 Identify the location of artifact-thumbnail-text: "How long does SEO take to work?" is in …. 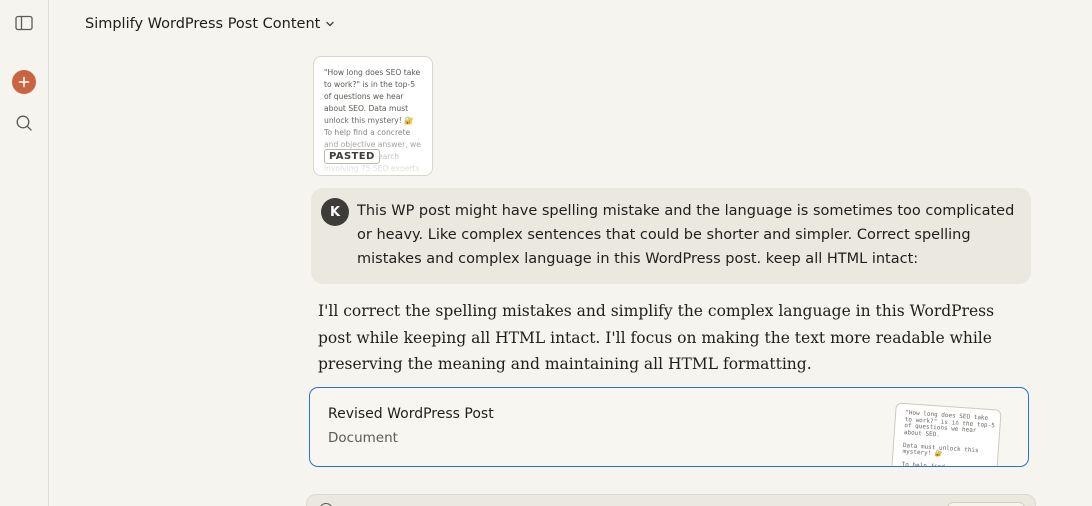
(948, 438).